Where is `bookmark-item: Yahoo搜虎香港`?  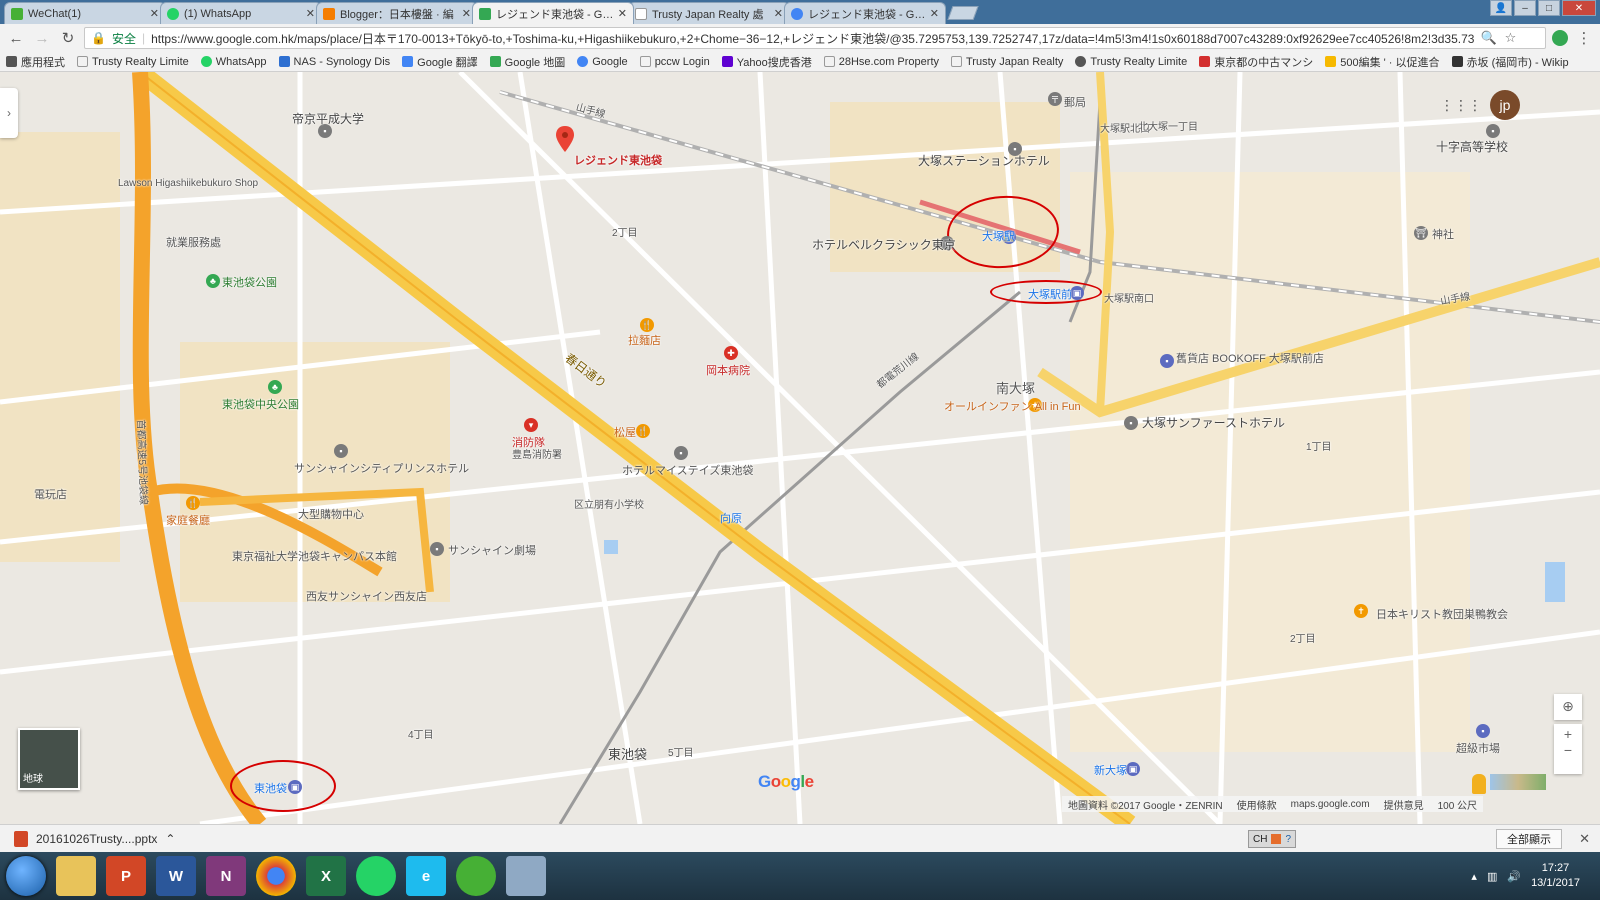 bookmark-item: Yahoo搜虎香港 is located at coordinates (766, 62).